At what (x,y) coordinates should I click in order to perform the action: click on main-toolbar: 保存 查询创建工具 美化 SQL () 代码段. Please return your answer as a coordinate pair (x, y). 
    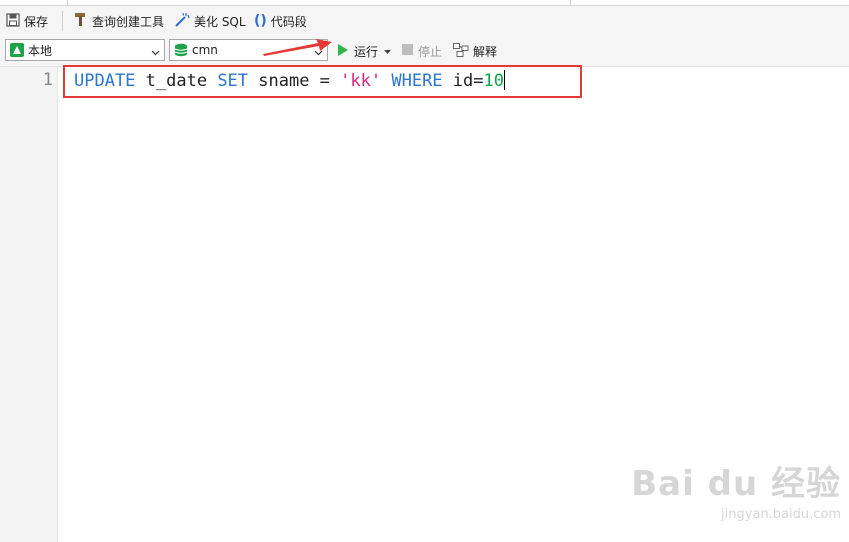
    Looking at the image, I should click on (424, 21).